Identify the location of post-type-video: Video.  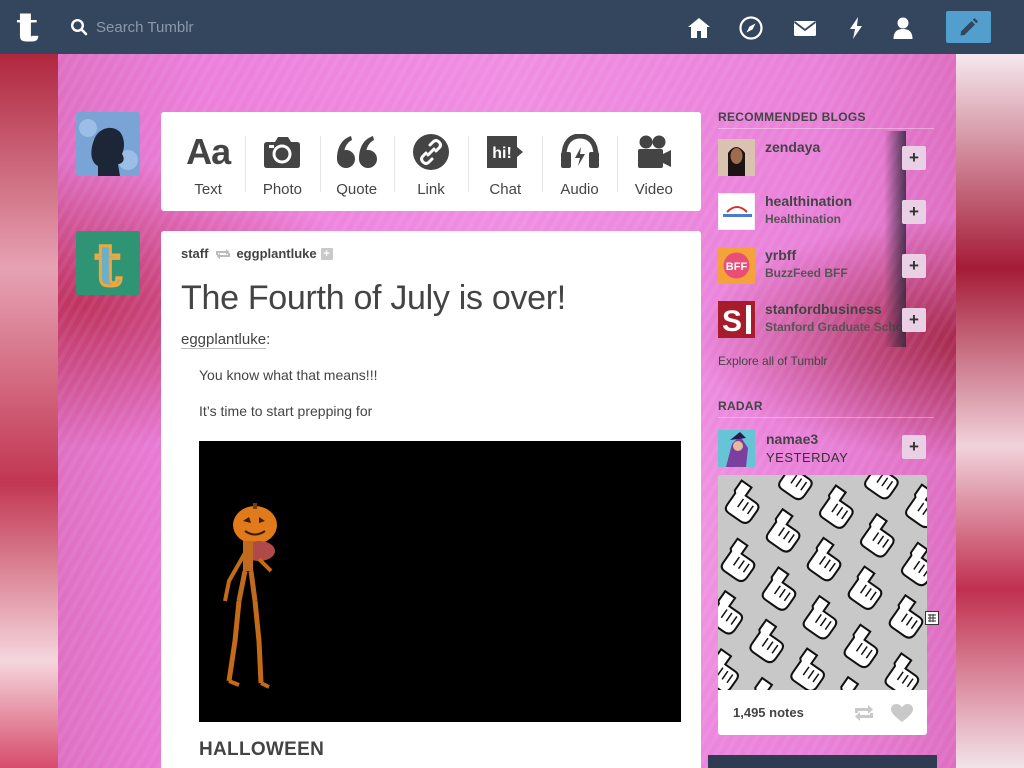
(653, 161).